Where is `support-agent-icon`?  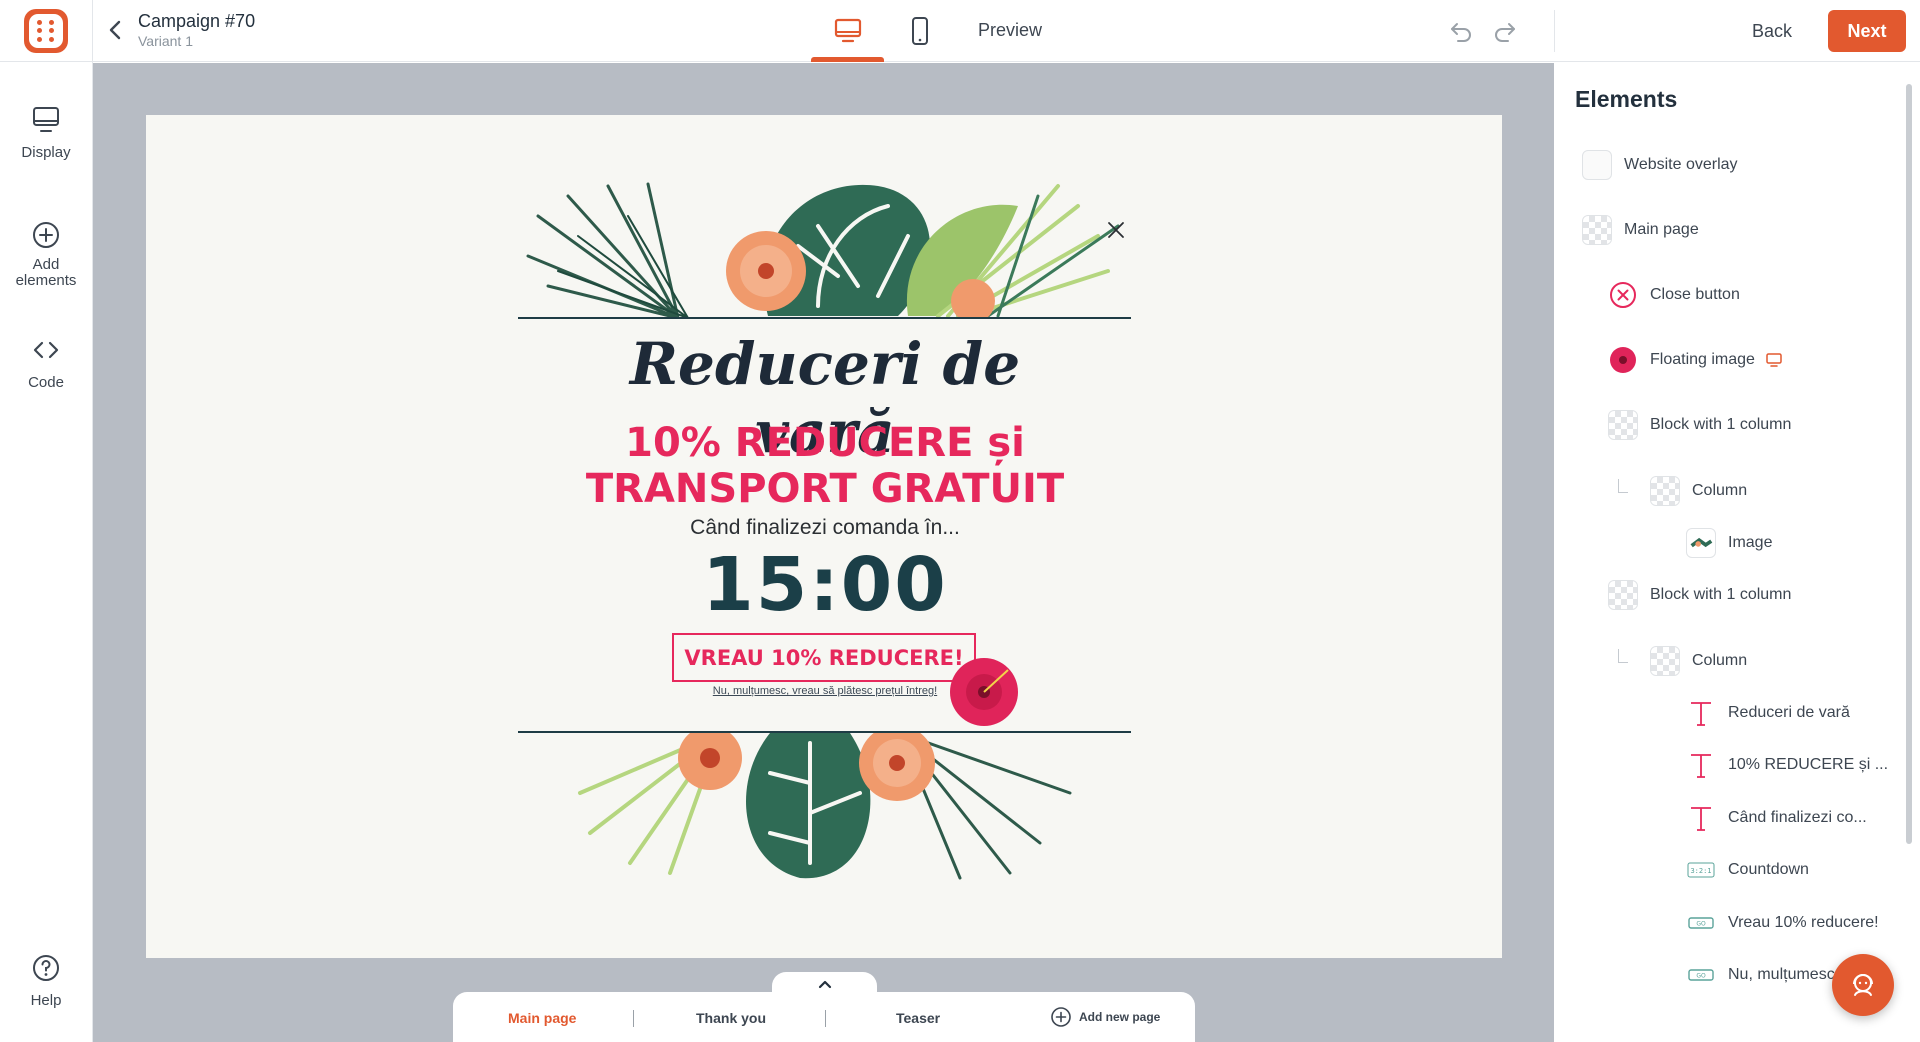
support-agent-icon is located at coordinates (1863, 985).